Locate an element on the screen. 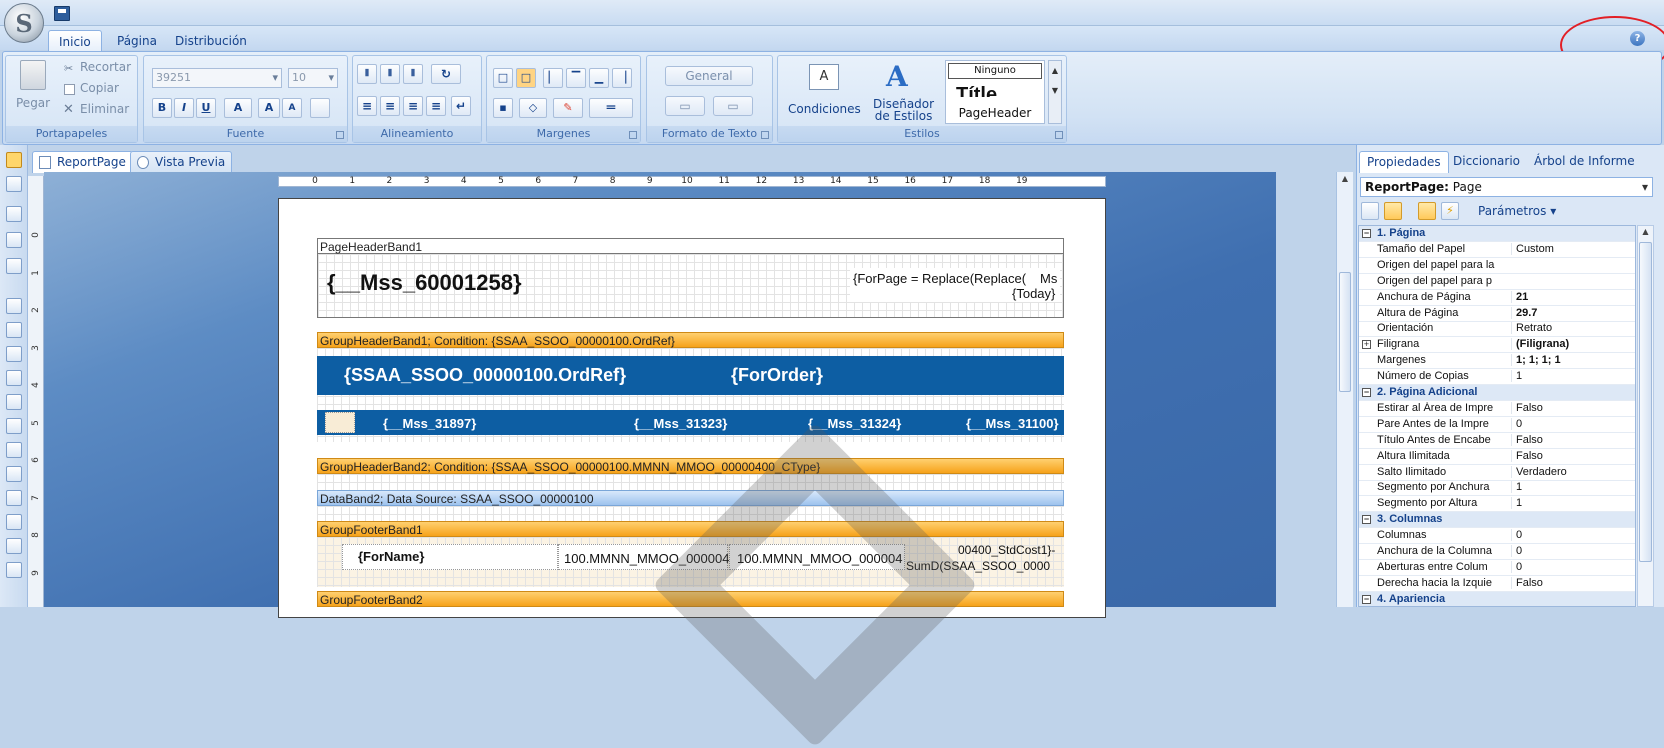 The height and width of the screenshot is (748, 1664). scroll-thumb is located at coordinates (1645, 402).